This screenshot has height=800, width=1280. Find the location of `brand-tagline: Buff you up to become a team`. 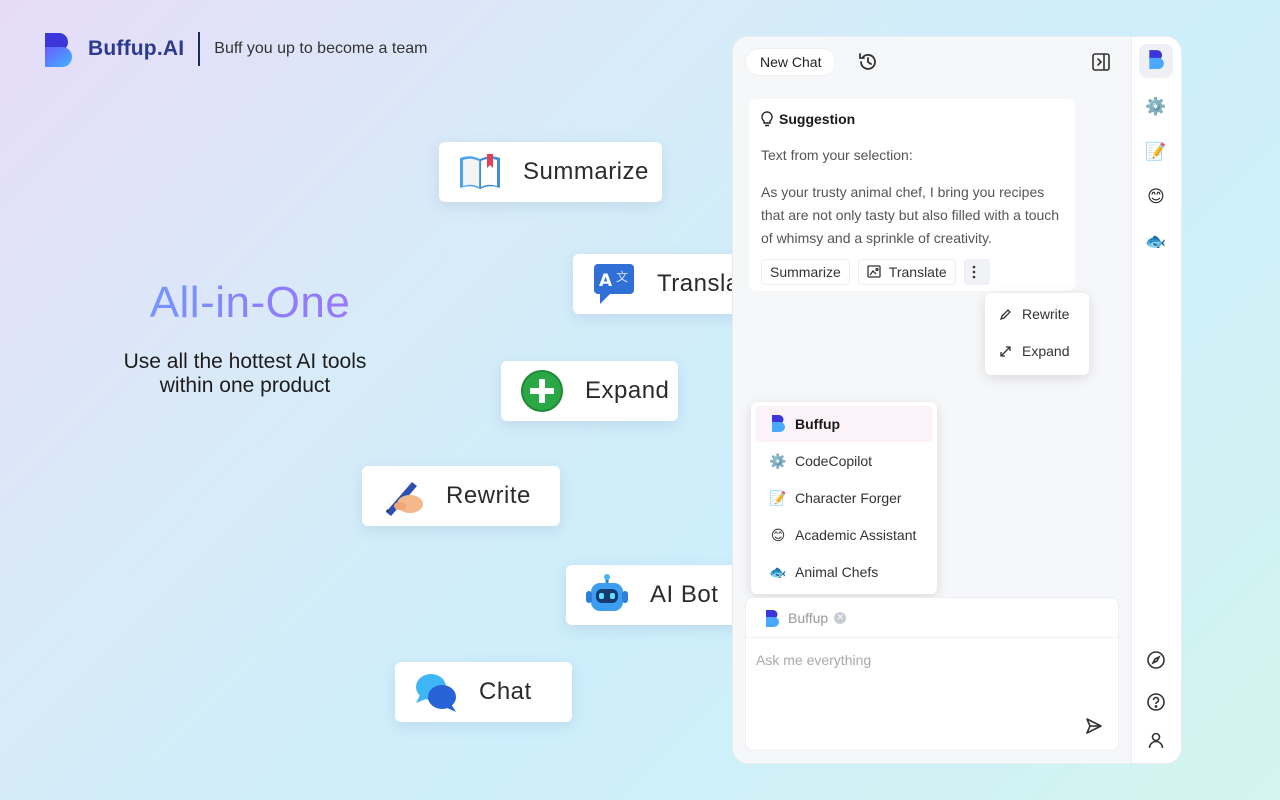

brand-tagline: Buff you up to become a team is located at coordinates (321, 48).